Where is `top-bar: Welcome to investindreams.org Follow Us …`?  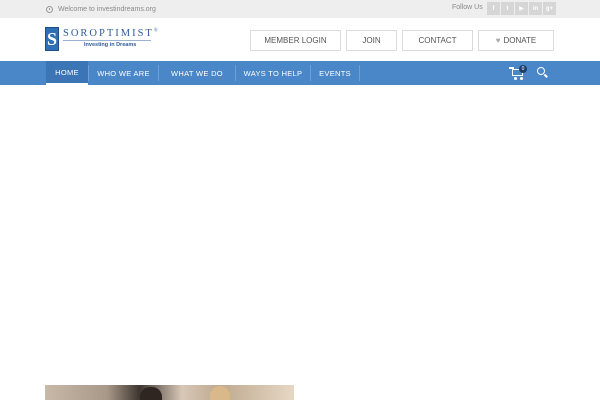
top-bar: Welcome to investindreams.org Follow Us … is located at coordinates (300, 9).